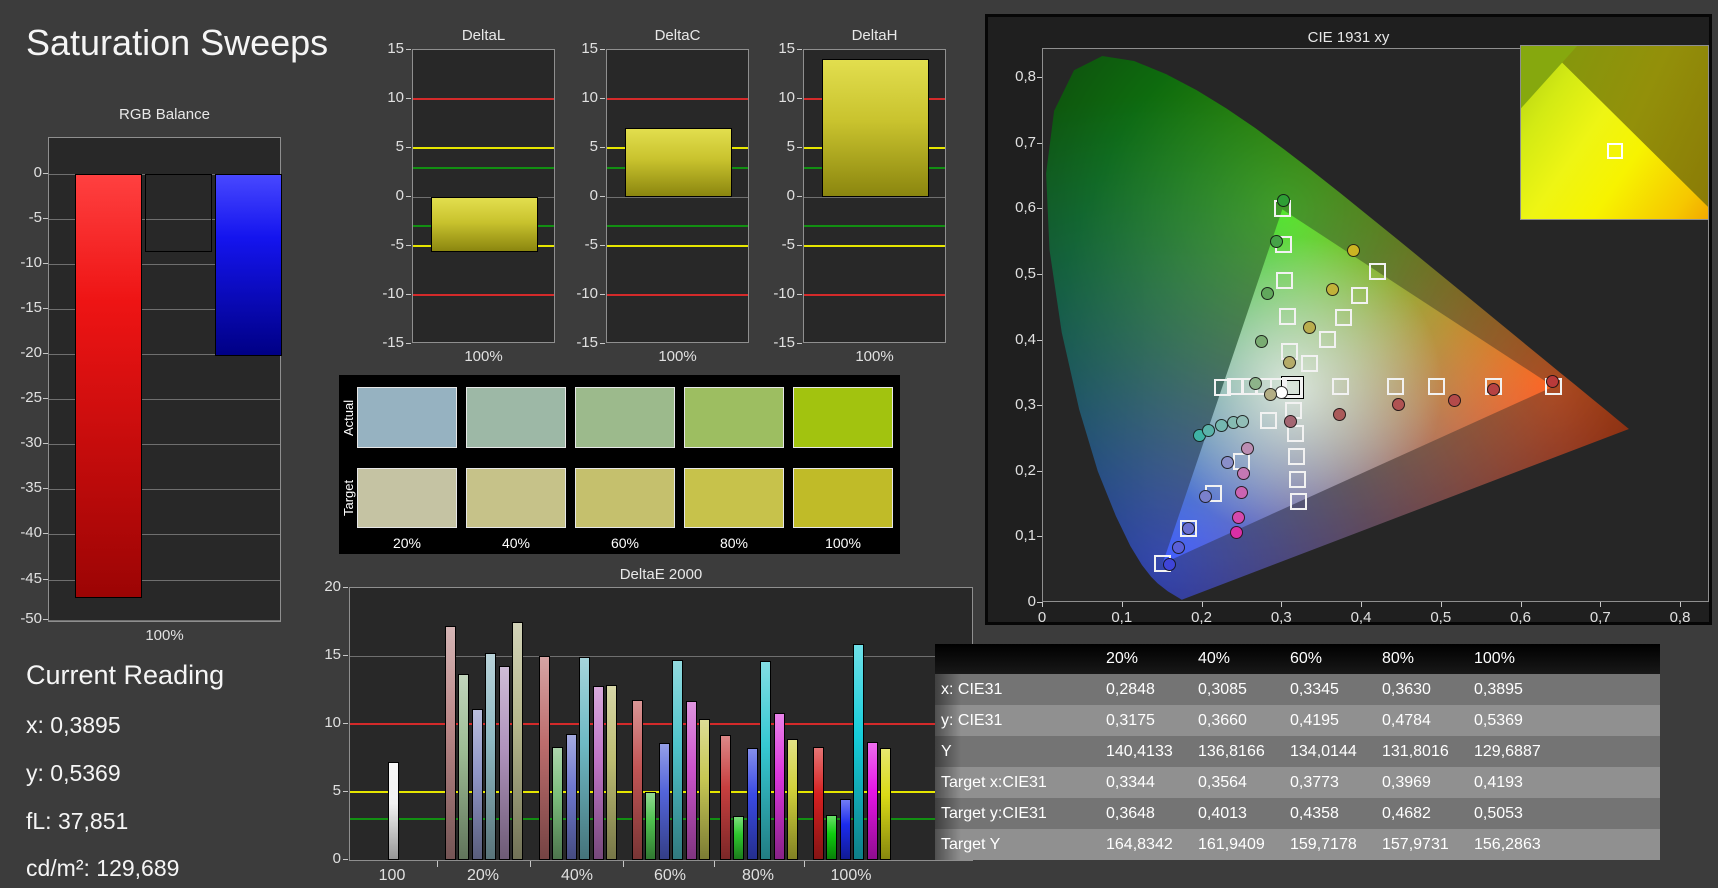 This screenshot has height=888, width=1718. I want to click on deltae-bar-20%-3, so click(491, 756).